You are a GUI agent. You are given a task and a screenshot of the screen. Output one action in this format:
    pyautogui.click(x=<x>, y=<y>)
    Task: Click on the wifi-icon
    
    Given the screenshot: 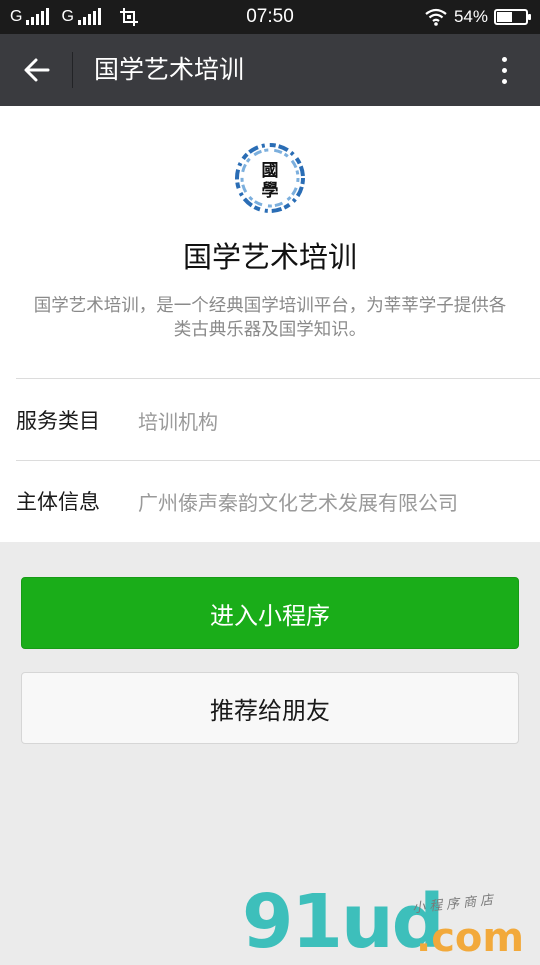 What is the action you would take?
    pyautogui.click(x=436, y=17)
    